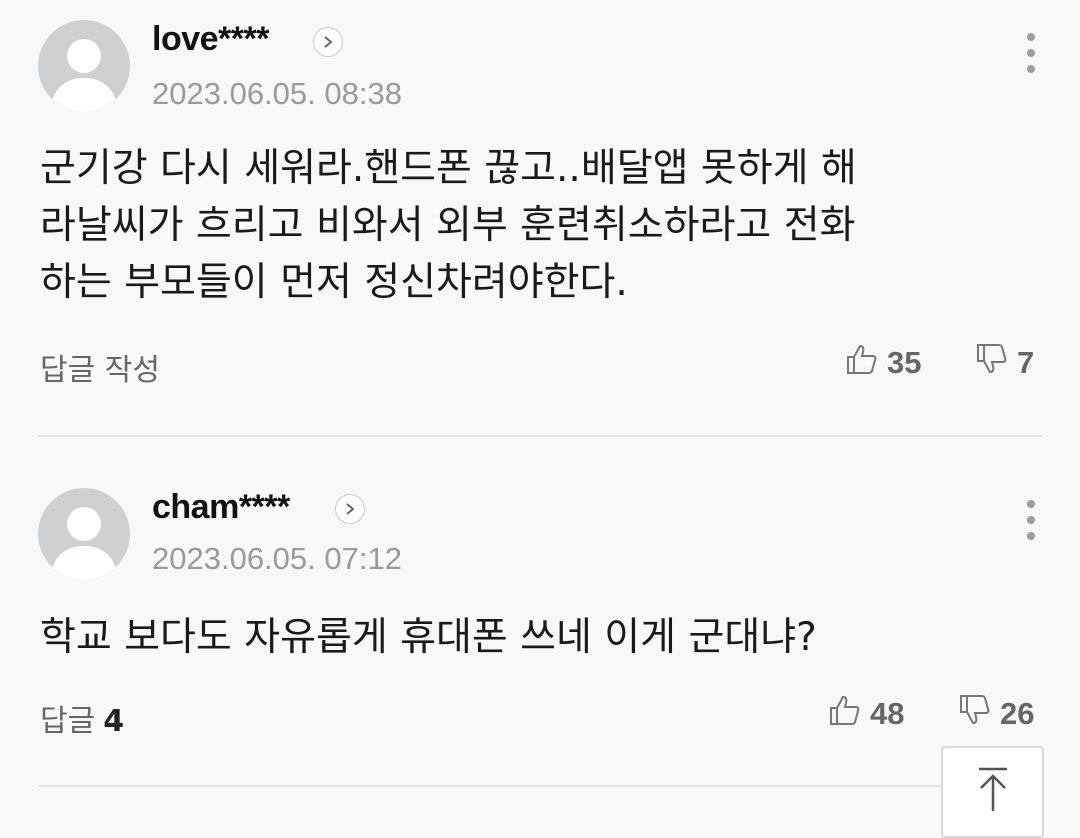 Image resolution: width=1080 pixels, height=838 pixels. What do you see at coordinates (277, 558) in the screenshot?
I see `comment-timestamp: 2023.06.05. 07:12` at bounding box center [277, 558].